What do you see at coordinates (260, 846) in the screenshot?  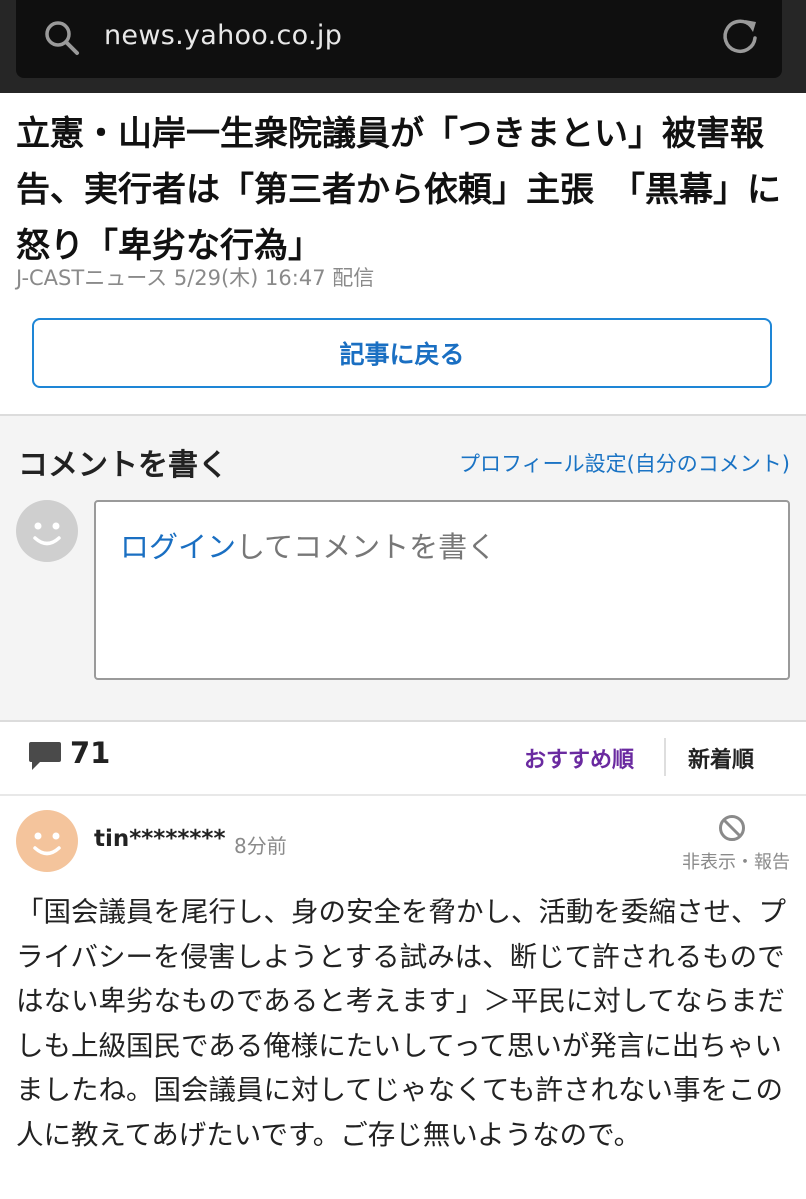 I see `comment-time: 8分前` at bounding box center [260, 846].